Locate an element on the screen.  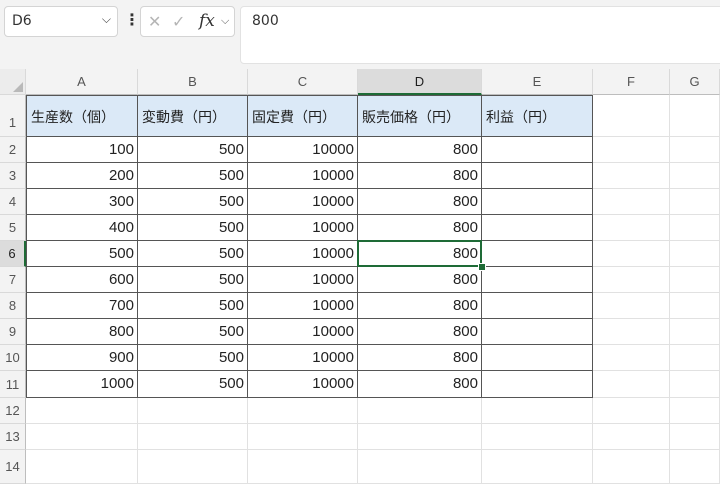
cell-d14 is located at coordinates (420, 467).